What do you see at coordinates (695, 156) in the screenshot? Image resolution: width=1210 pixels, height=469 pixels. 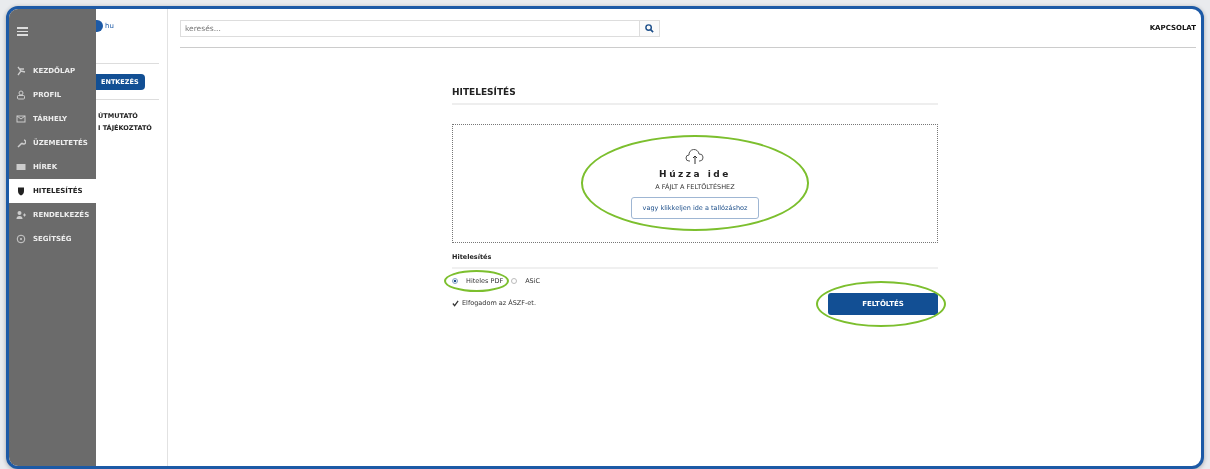 I see `cloud-upload-icon` at bounding box center [695, 156].